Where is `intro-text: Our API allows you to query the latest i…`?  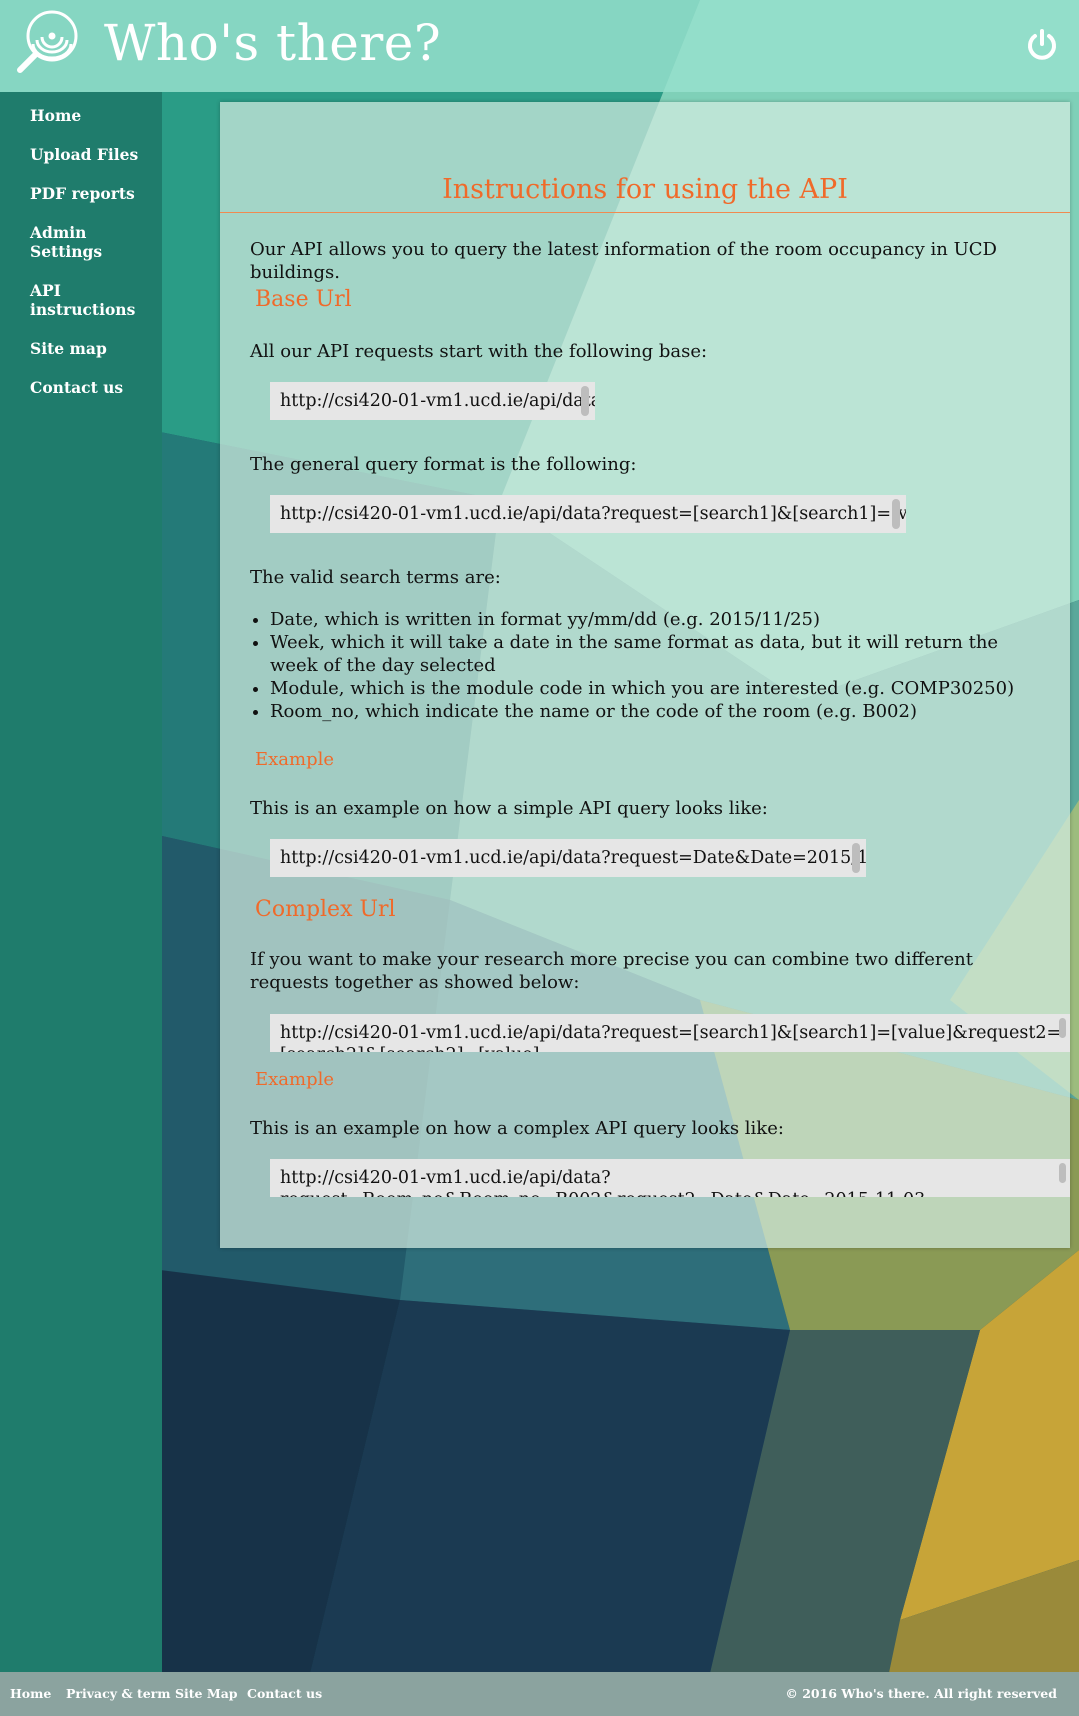
intro-text: Our API allows you to query the latest i… is located at coordinates (623, 261).